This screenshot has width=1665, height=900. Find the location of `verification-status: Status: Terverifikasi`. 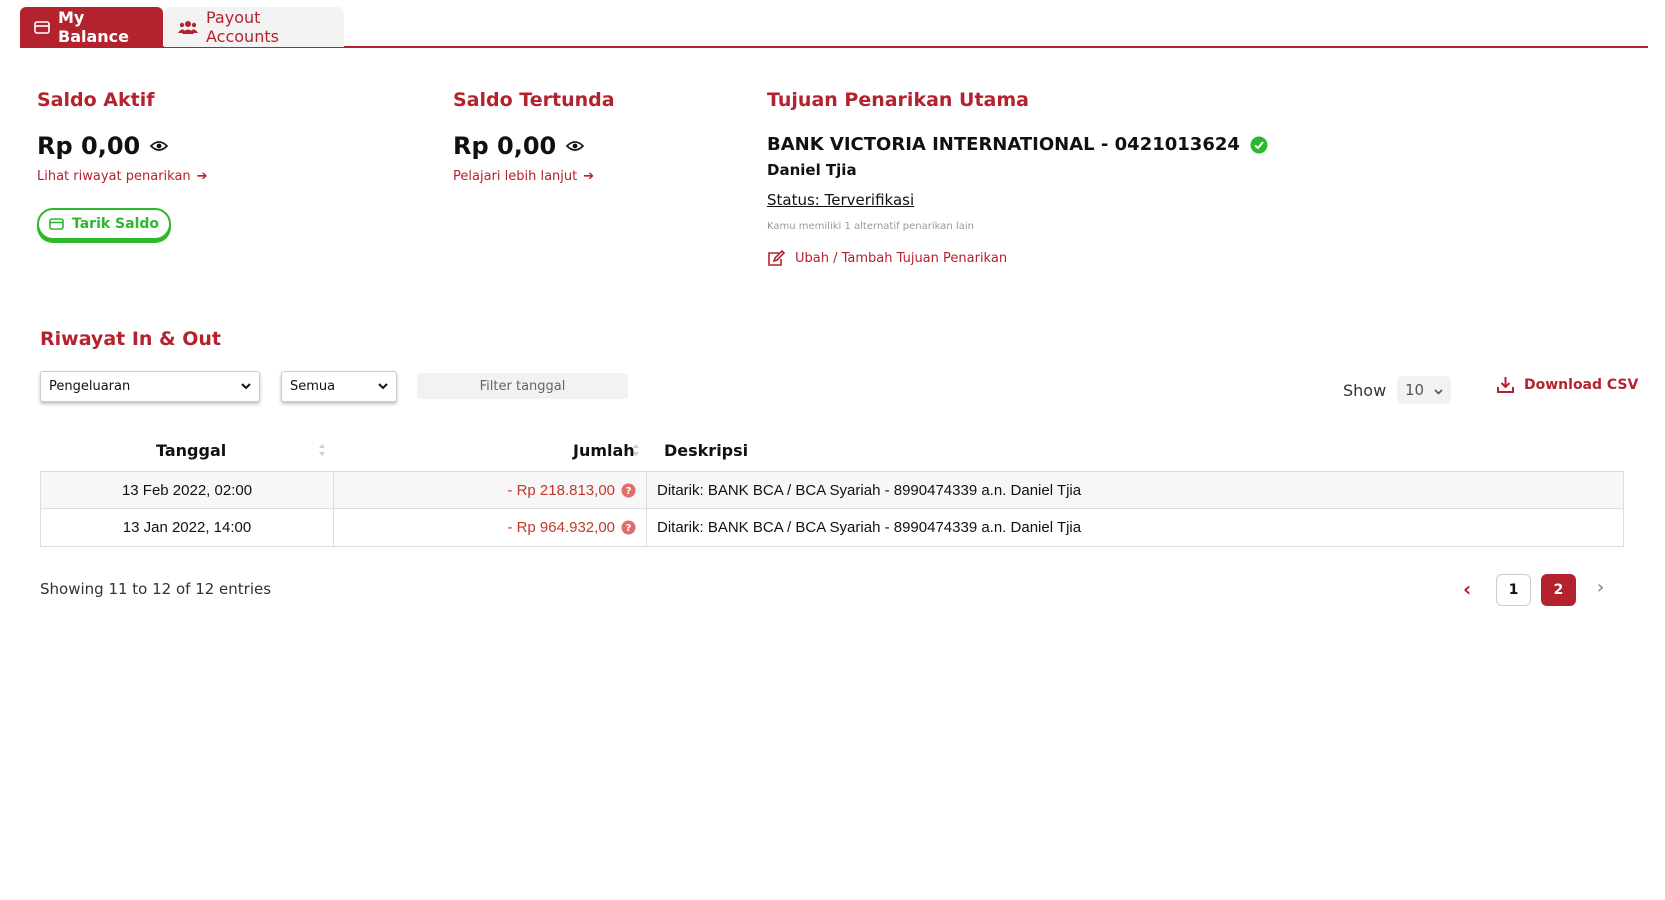

verification-status: Status: Terverifikasi is located at coordinates (840, 200).